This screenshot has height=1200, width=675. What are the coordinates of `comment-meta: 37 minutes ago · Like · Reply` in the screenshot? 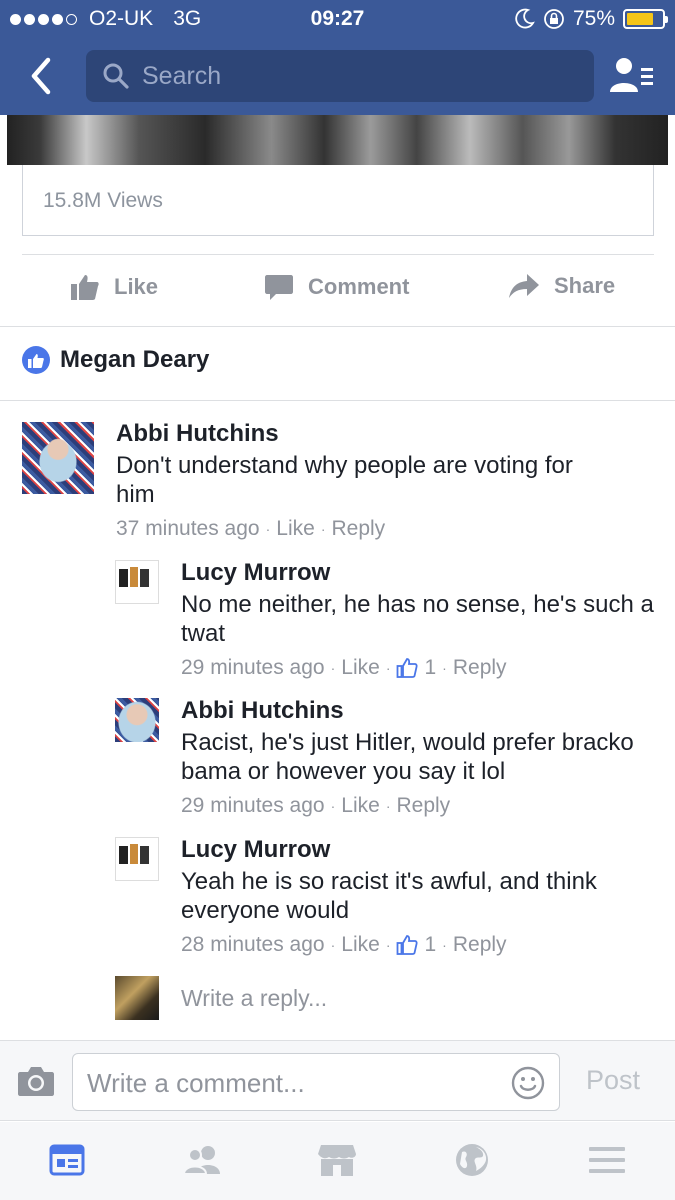 It's located at (250, 529).